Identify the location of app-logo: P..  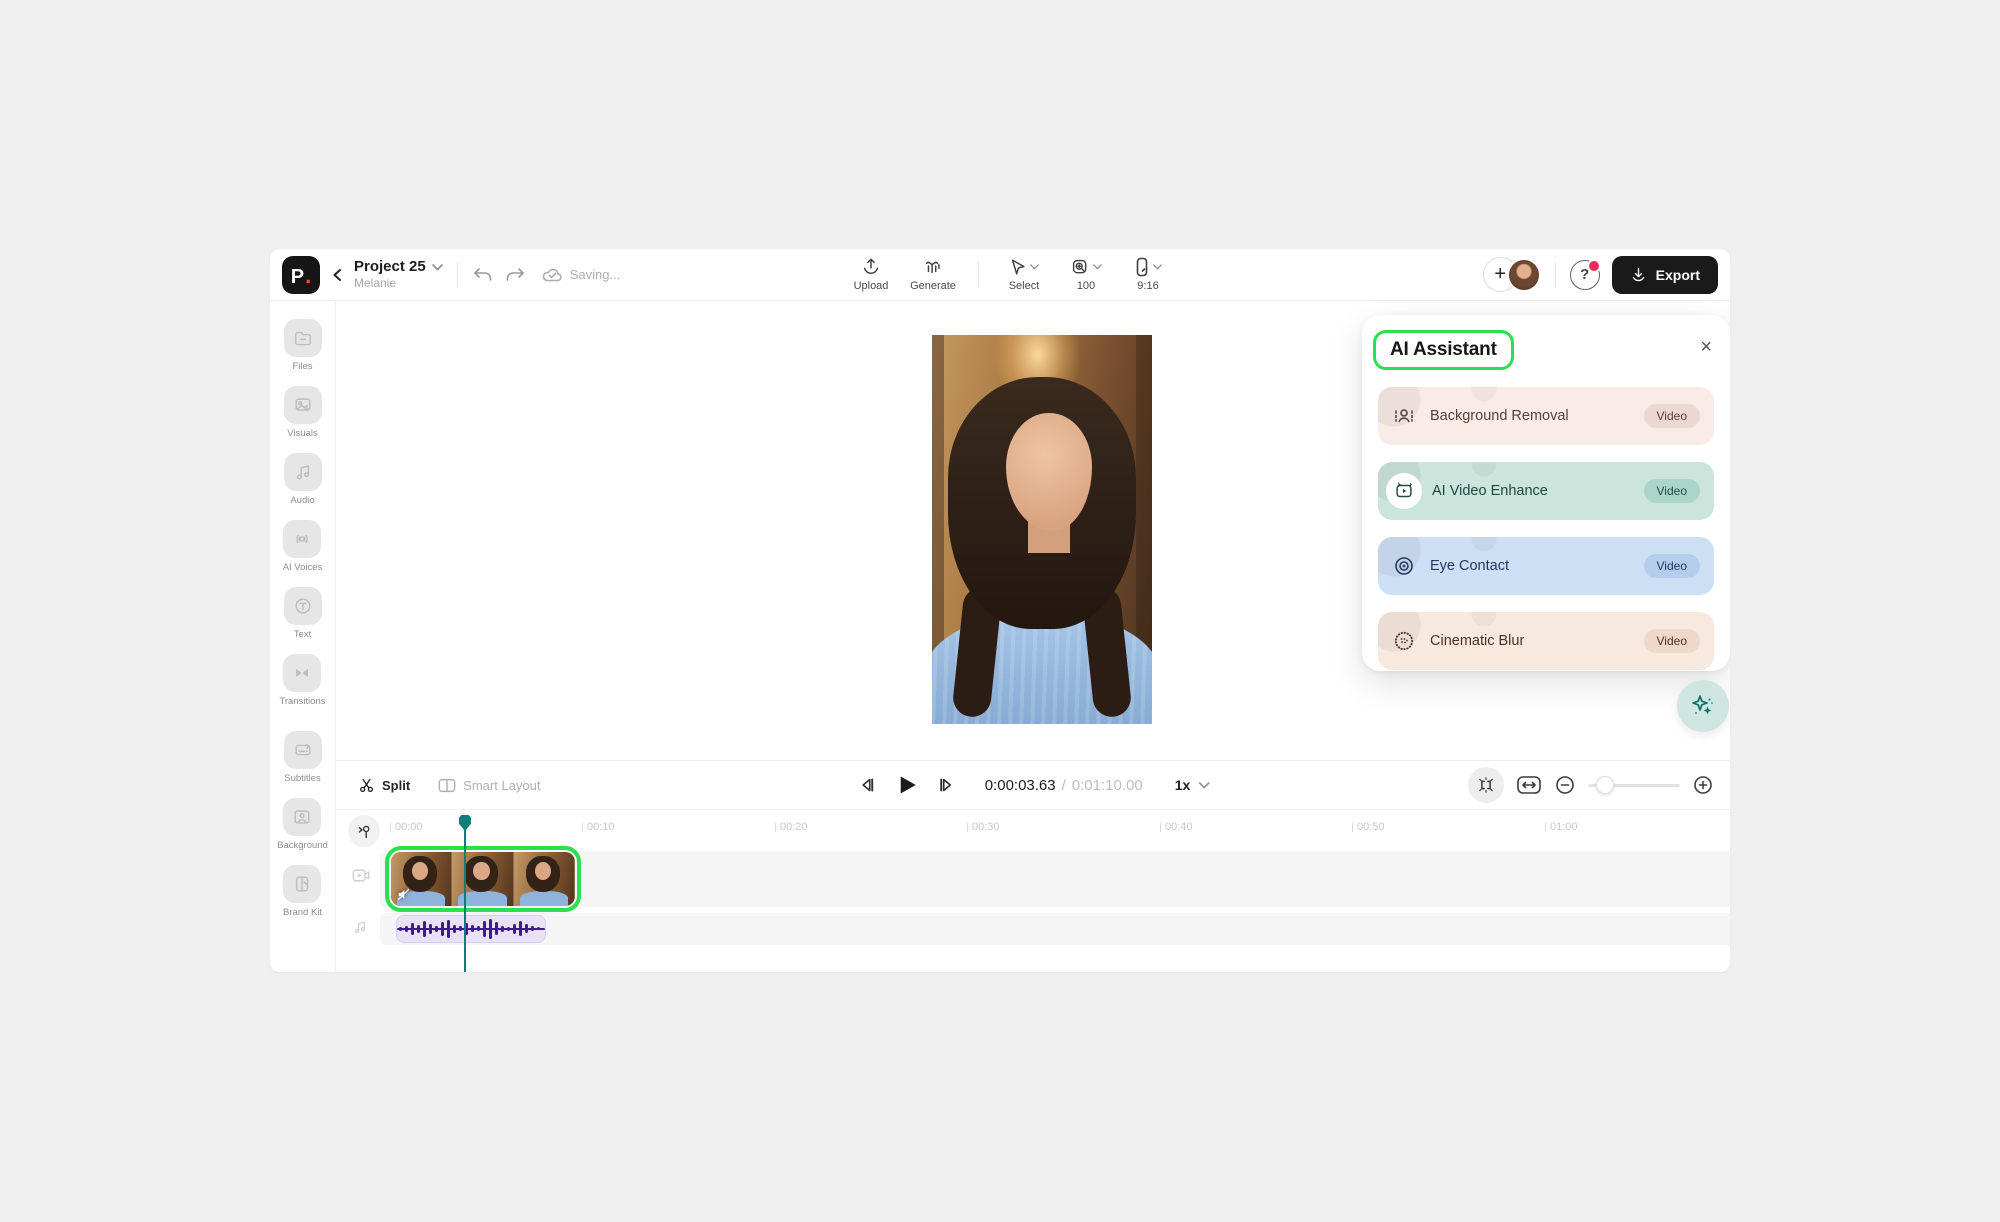
(301, 274).